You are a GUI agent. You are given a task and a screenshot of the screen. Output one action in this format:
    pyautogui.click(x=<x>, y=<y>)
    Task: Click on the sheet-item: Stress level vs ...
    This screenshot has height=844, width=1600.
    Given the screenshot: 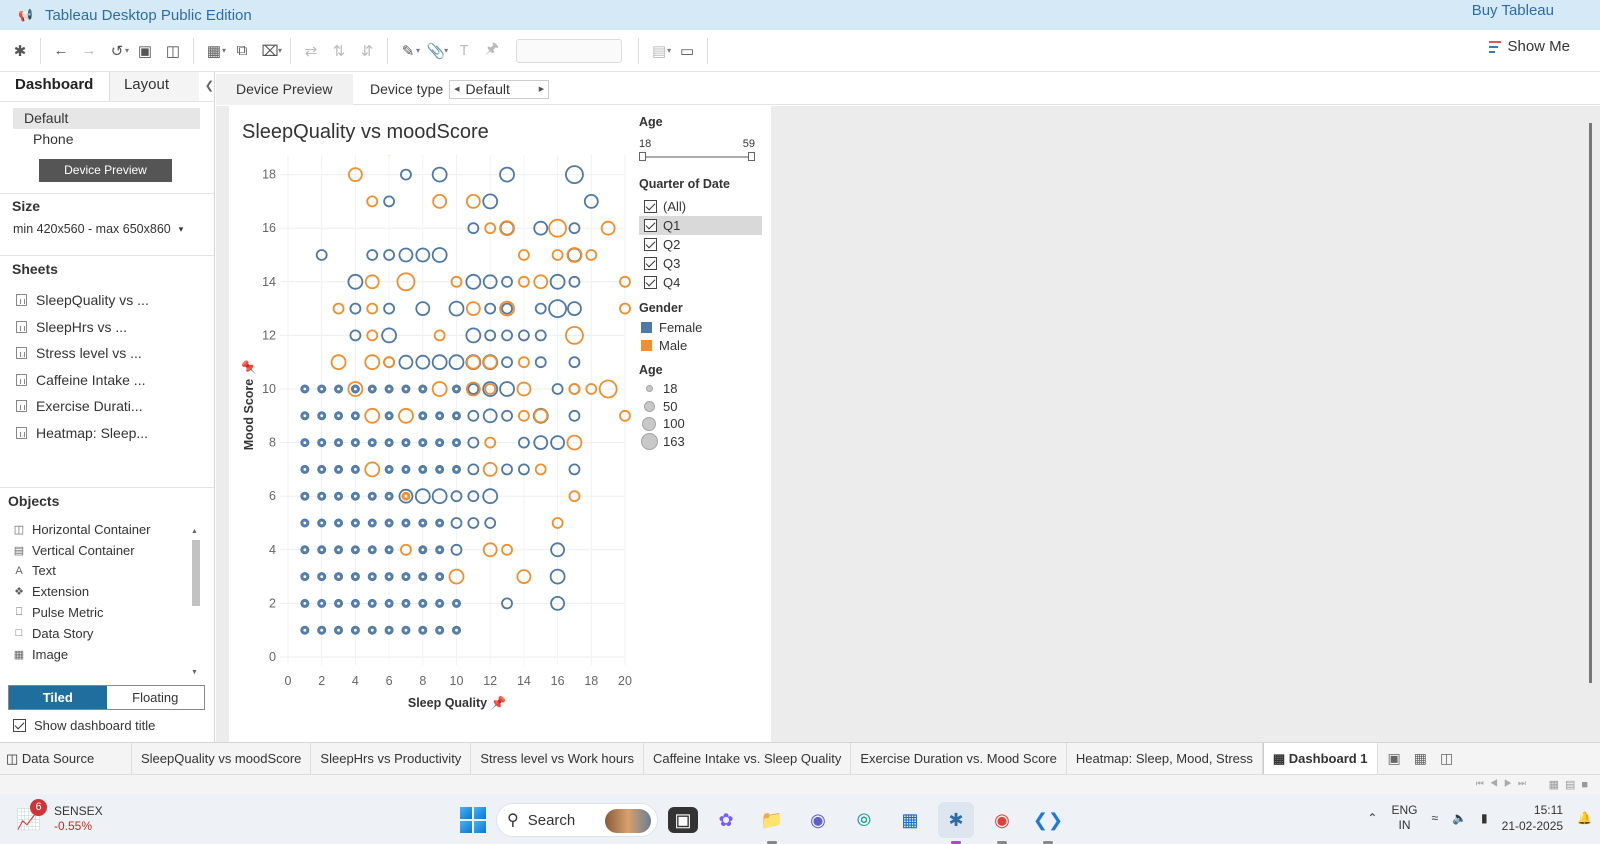 What is the action you would take?
    pyautogui.click(x=107, y=353)
    